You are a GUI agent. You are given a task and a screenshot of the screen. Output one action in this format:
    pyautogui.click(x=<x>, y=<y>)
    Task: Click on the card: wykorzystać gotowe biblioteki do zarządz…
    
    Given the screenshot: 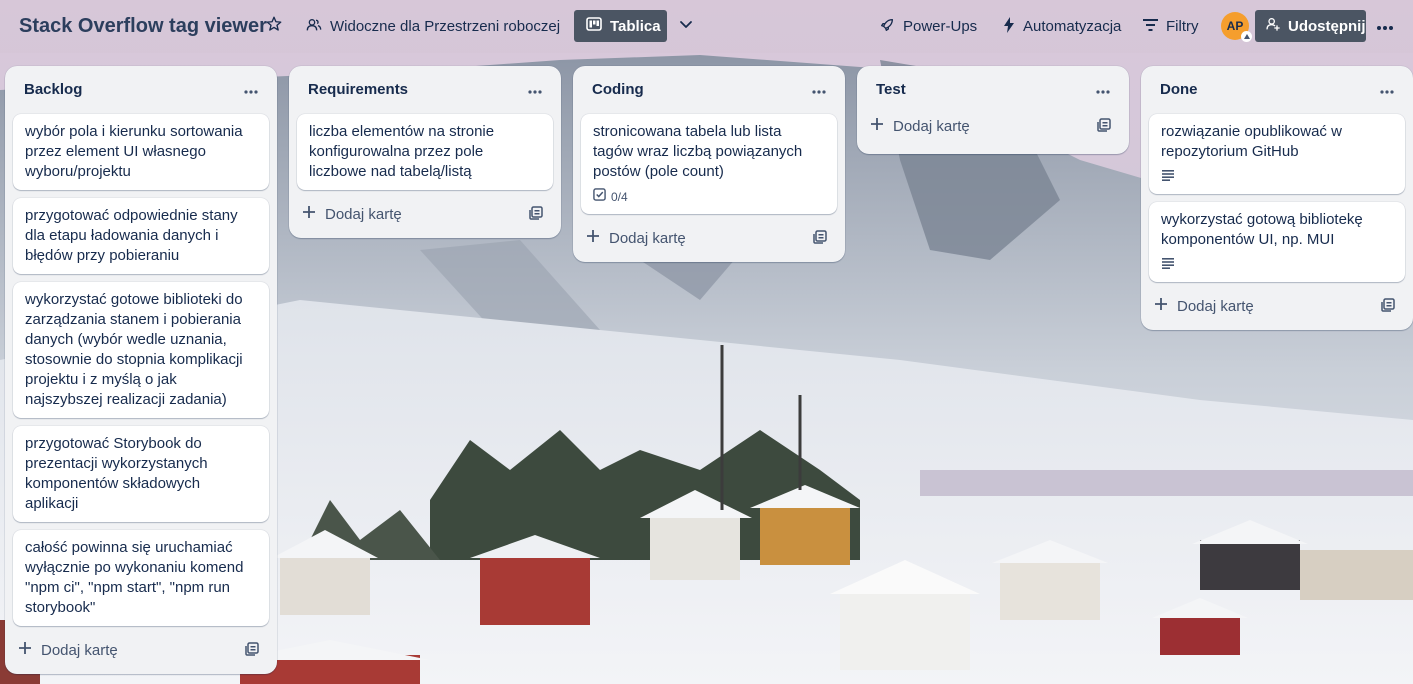 What is the action you would take?
    pyautogui.click(x=141, y=350)
    